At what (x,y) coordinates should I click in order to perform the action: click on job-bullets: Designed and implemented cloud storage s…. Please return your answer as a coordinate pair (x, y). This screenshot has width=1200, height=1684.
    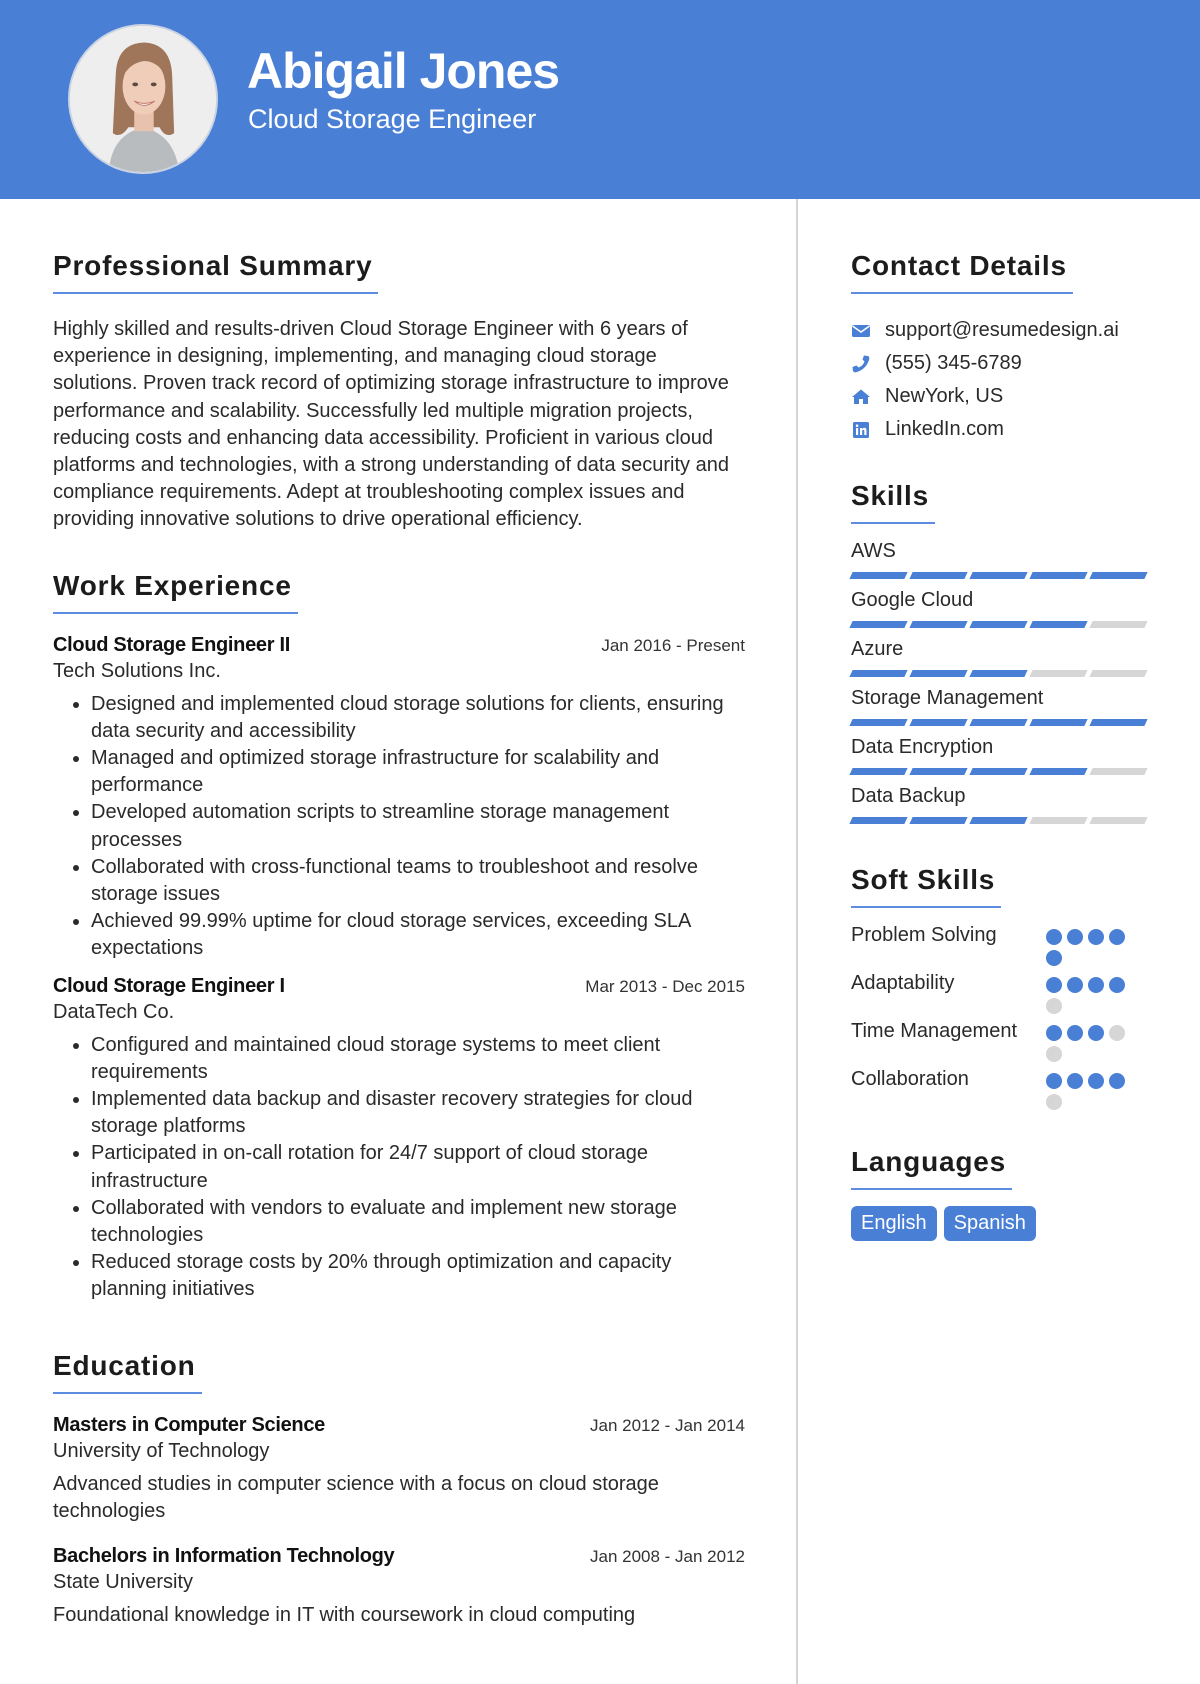
    Looking at the image, I should click on (399, 827).